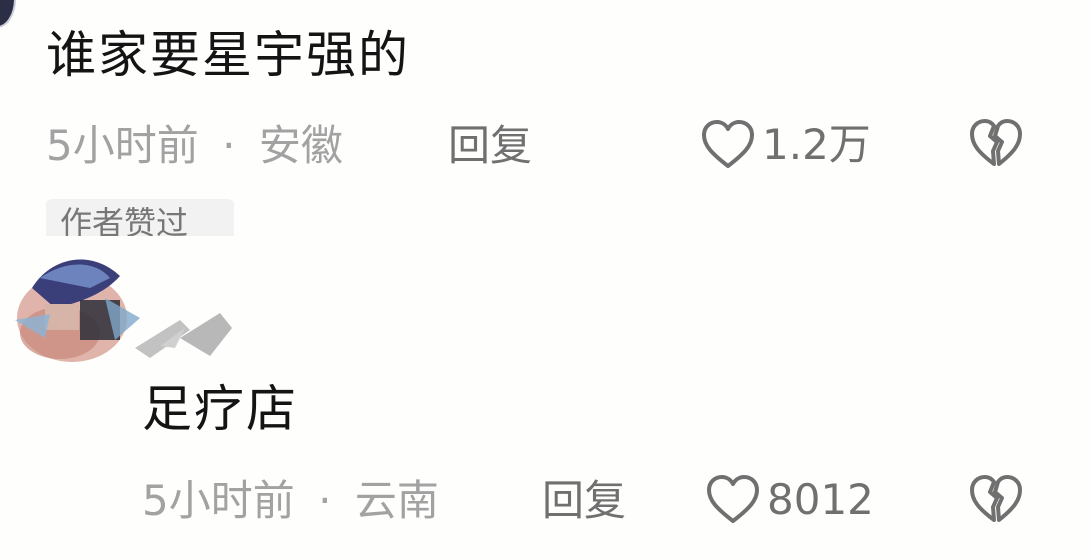 This screenshot has height=559, width=1091. I want to click on like-count: 1.2万, so click(816, 144).